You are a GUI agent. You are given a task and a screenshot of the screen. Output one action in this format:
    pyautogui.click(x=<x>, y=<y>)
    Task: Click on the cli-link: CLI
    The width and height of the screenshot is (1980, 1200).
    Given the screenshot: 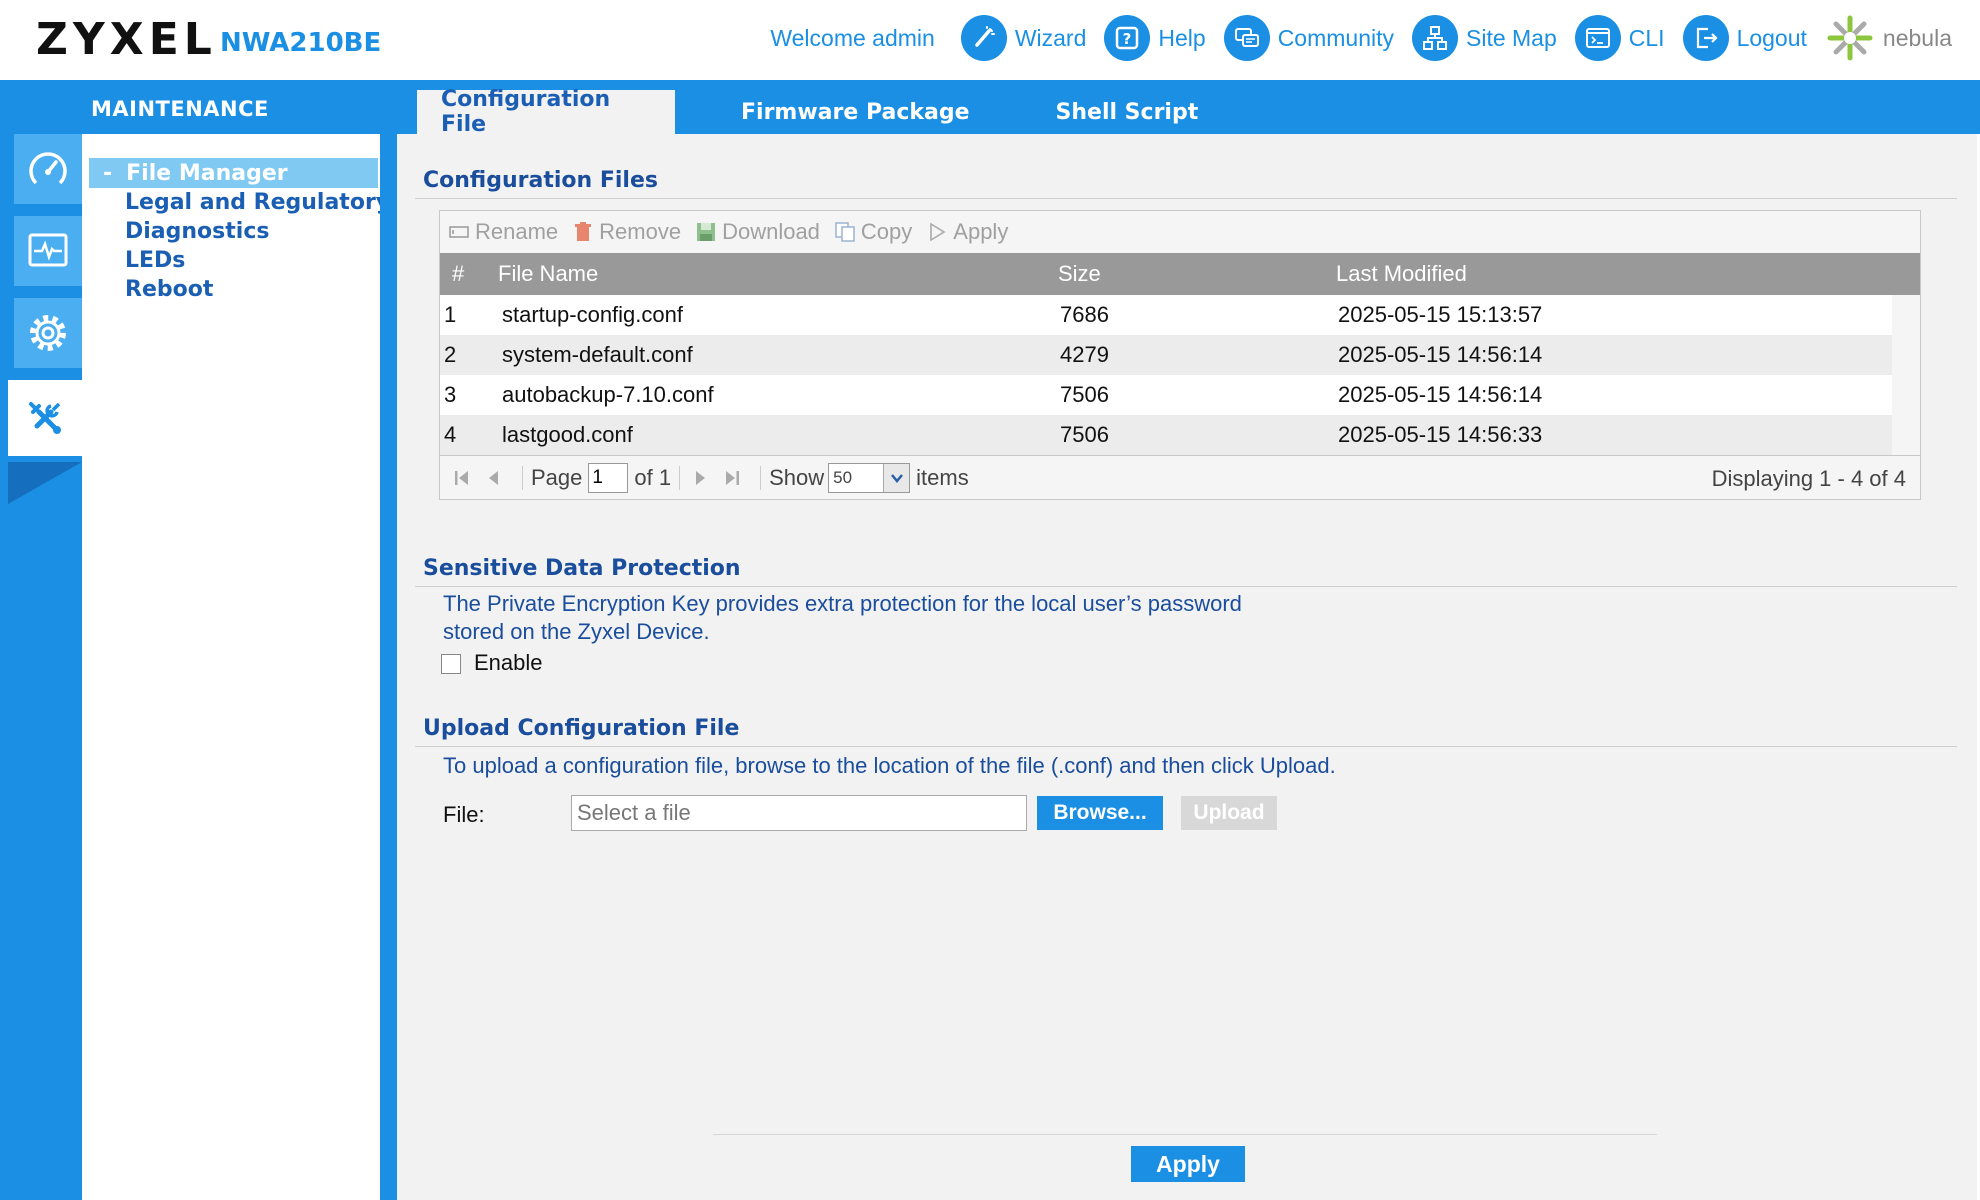 What is the action you would take?
    pyautogui.click(x=1619, y=38)
    